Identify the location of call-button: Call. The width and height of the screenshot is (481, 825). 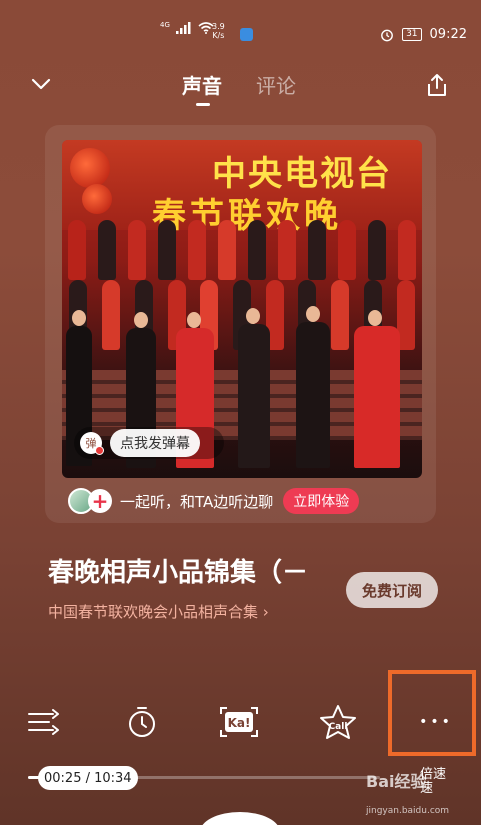
(338, 722).